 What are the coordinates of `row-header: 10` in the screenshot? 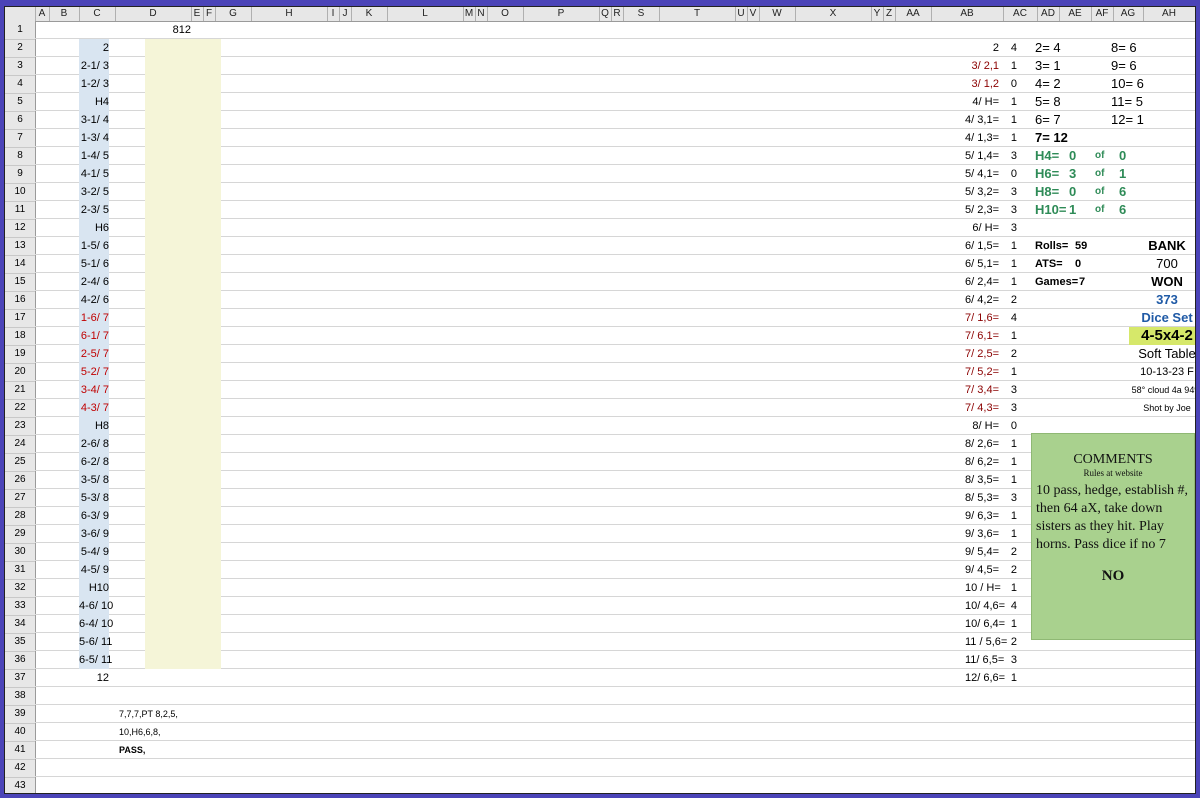 It's located at (20, 192).